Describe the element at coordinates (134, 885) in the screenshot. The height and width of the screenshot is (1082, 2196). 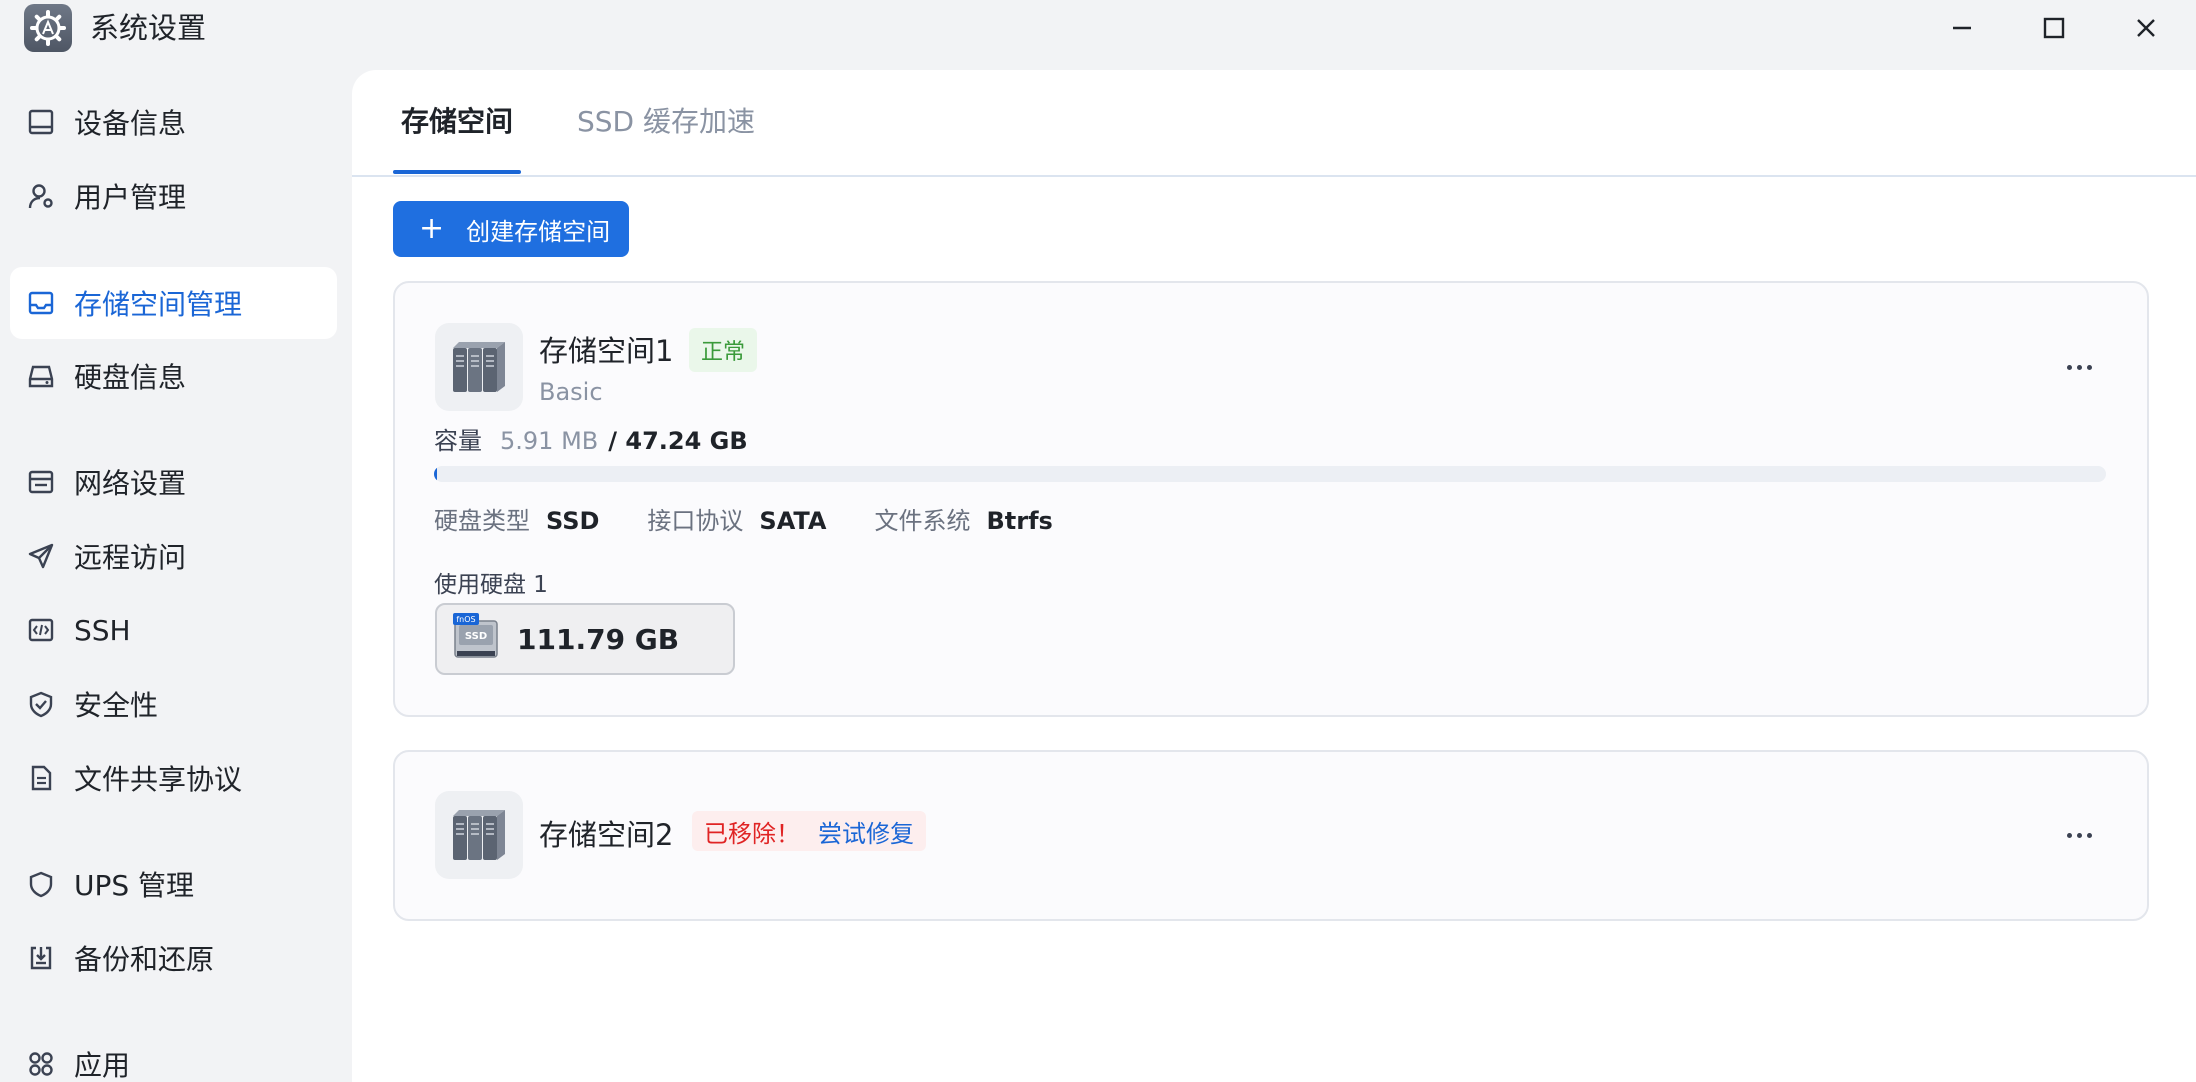
I see `sidebar-item-label: UPS 管理` at that location.